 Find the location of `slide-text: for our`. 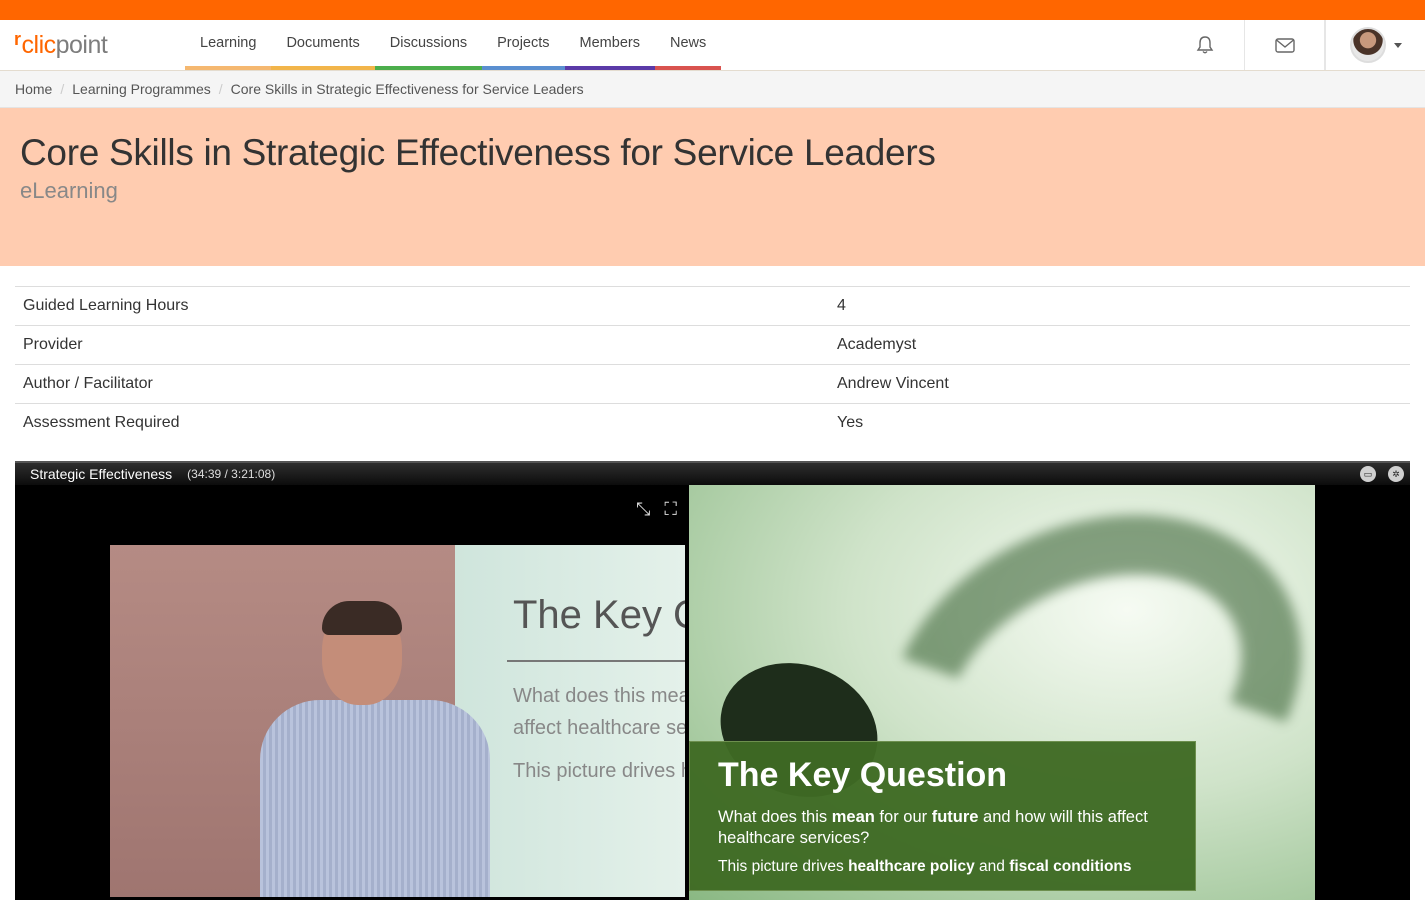

slide-text: for our is located at coordinates (903, 817).